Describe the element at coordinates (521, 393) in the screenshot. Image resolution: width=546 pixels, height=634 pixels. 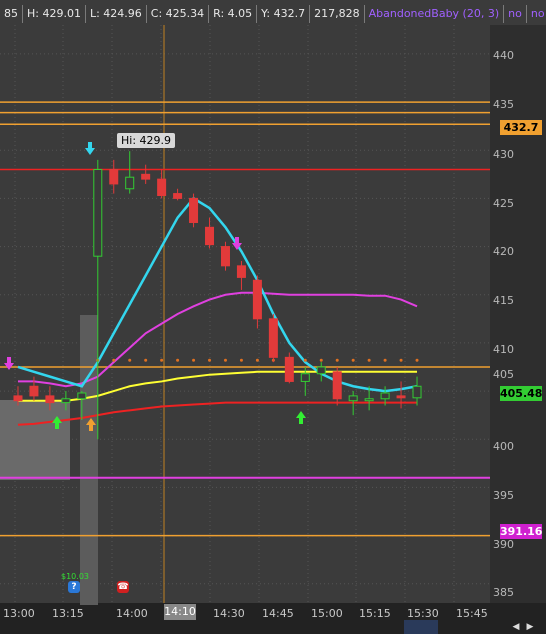
I see `last-price-tag: 405.48` at that location.